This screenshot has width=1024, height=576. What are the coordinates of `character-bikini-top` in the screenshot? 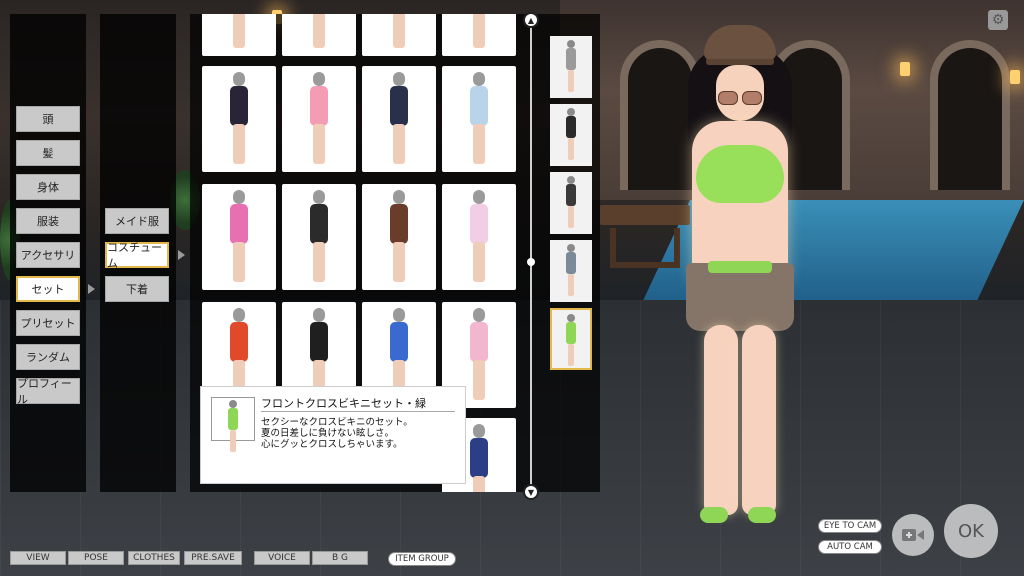 It's located at (740, 174).